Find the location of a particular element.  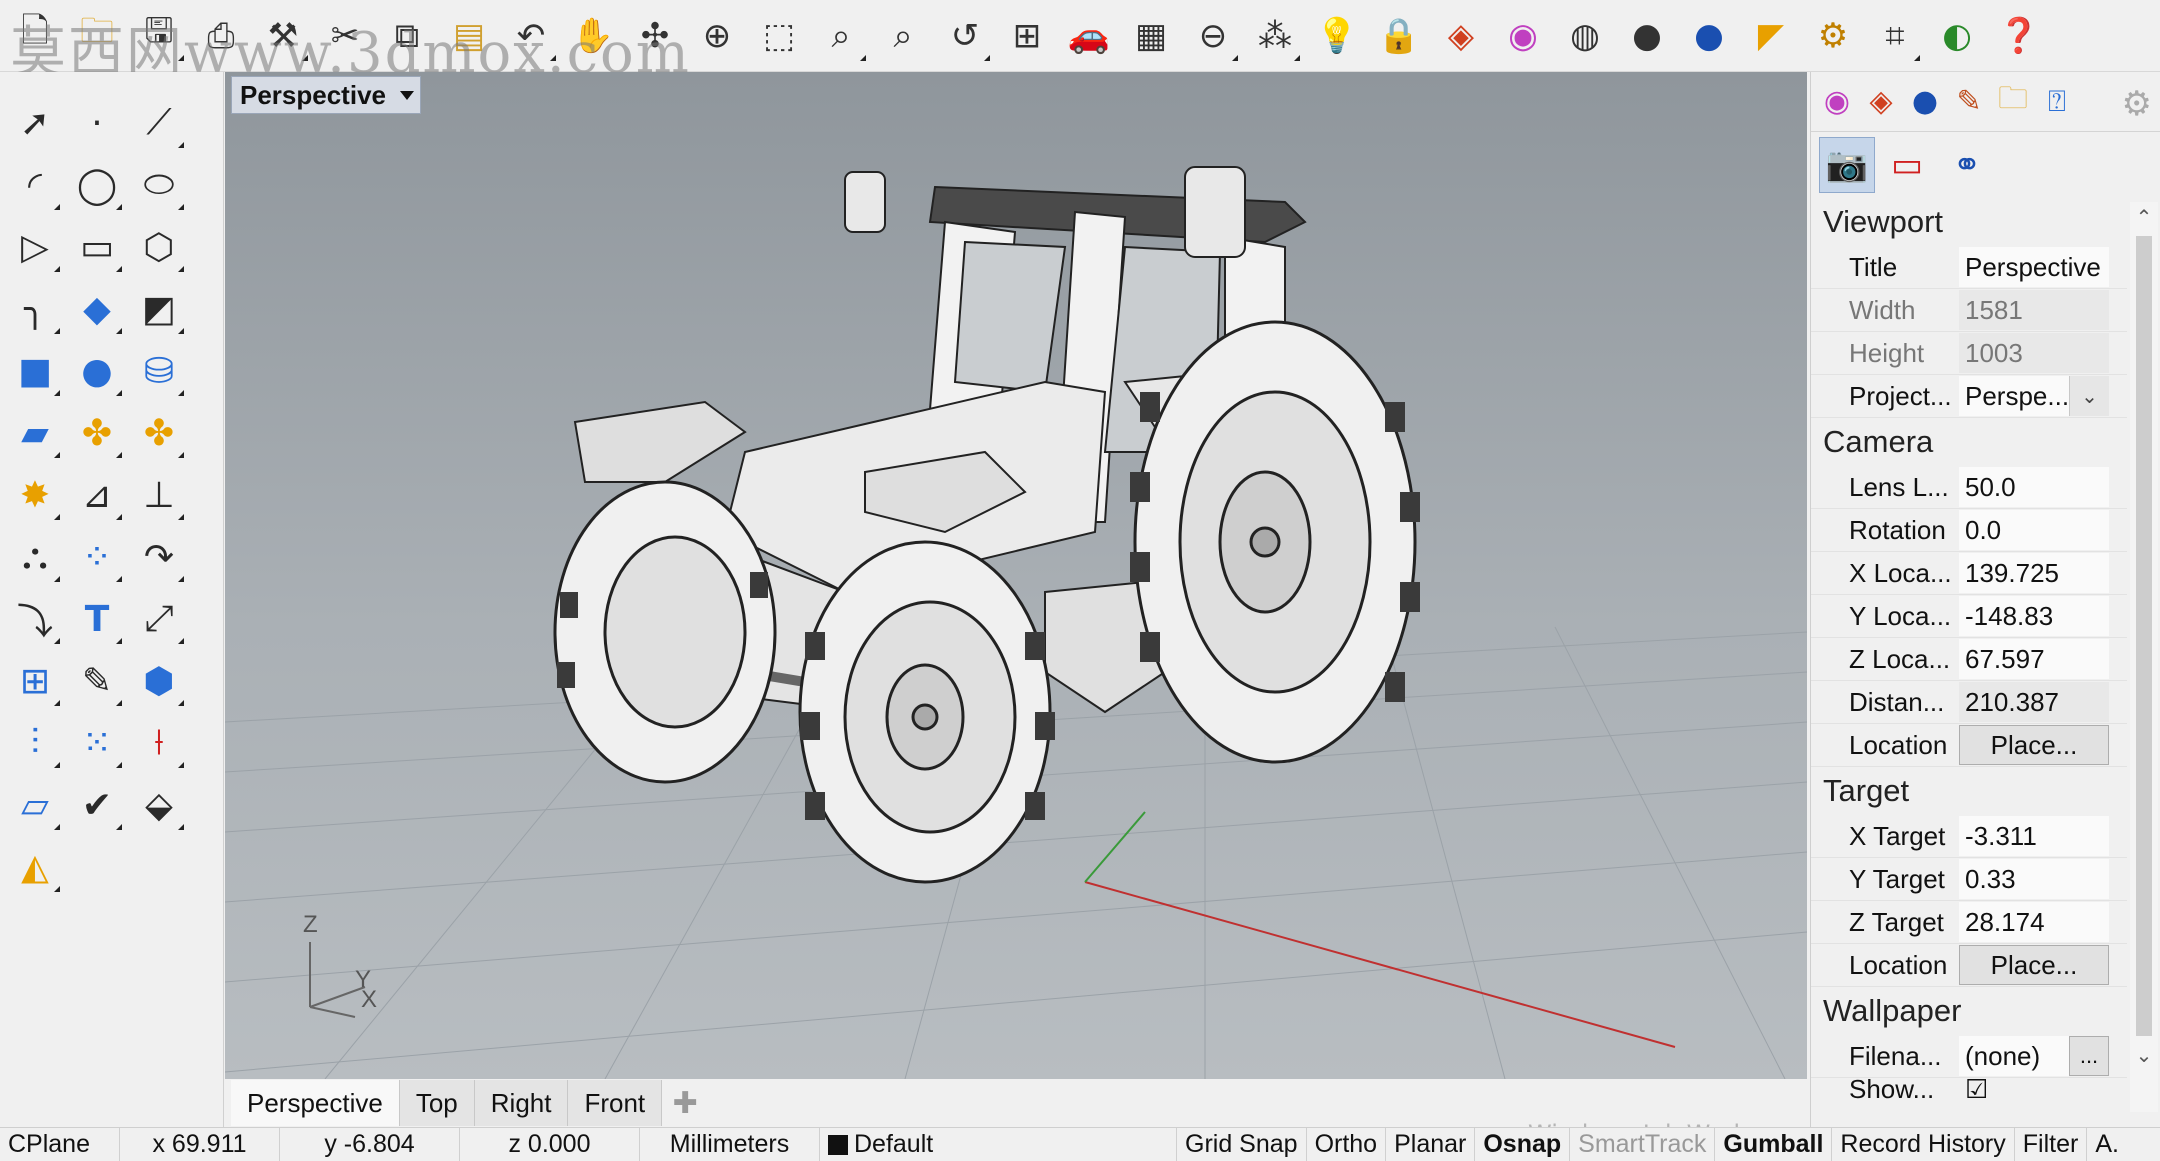

sphere-blue-icon: ● is located at coordinates (1709, 36).